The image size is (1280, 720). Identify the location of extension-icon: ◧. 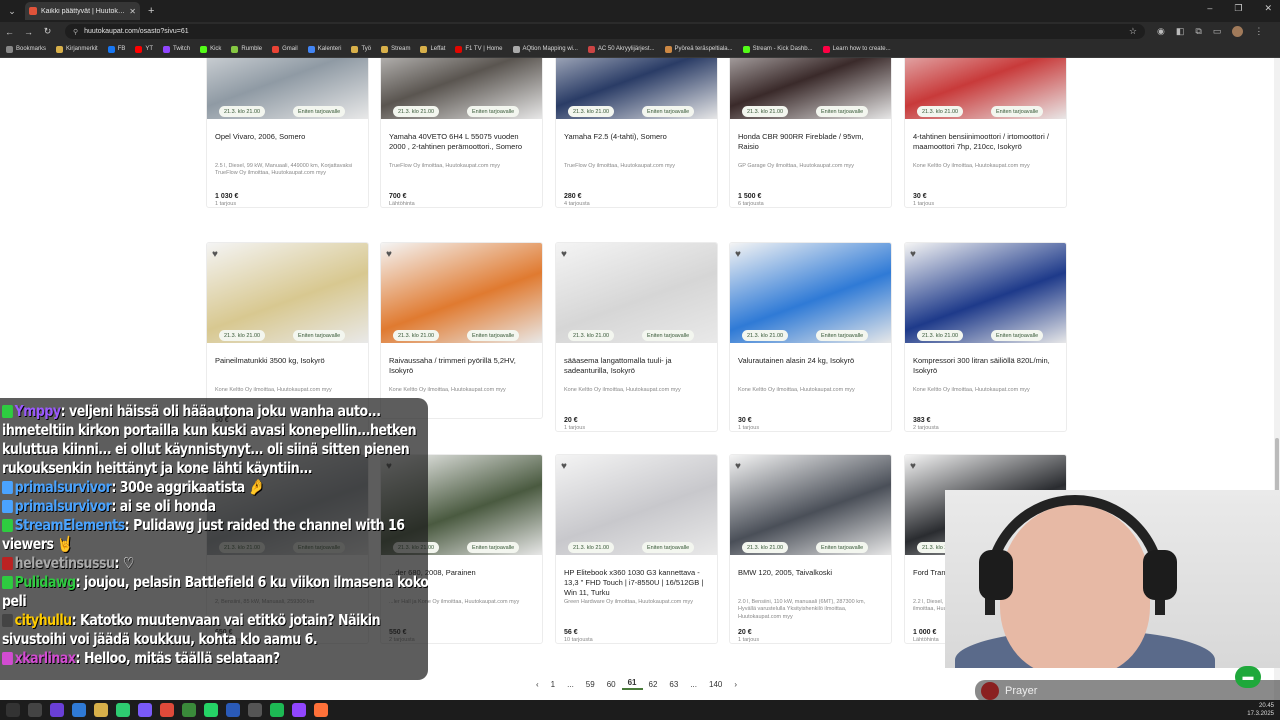
(1180, 31).